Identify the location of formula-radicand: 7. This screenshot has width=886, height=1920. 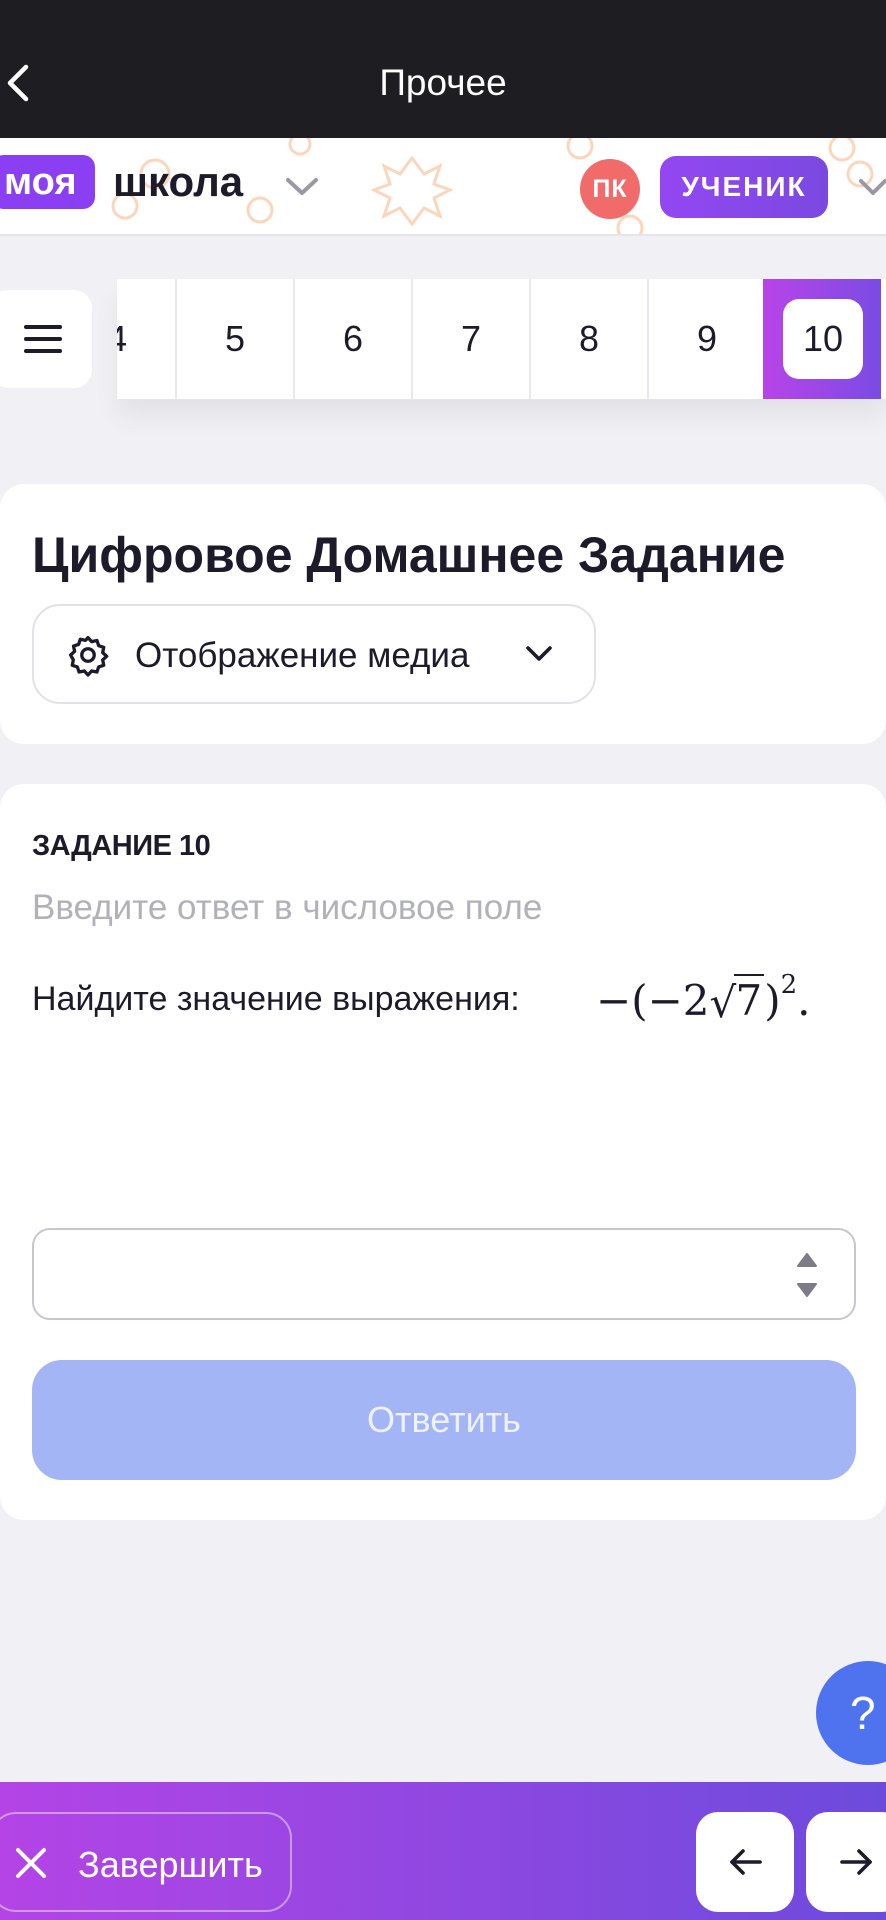
(749, 999).